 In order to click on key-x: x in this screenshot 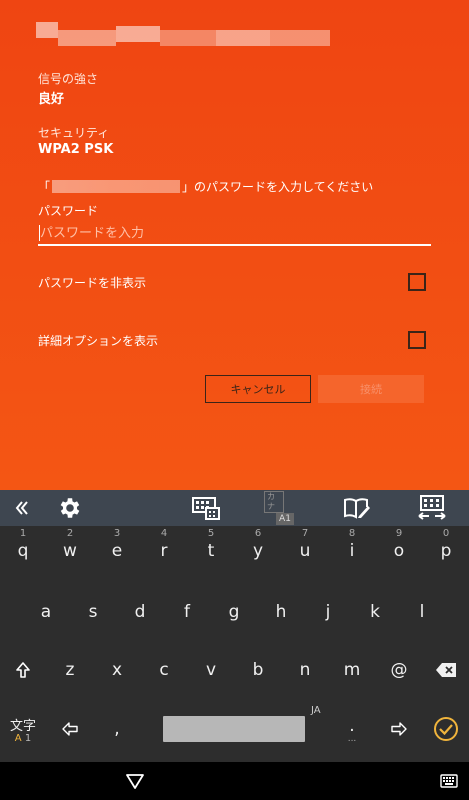, I will do `click(117, 670)`.